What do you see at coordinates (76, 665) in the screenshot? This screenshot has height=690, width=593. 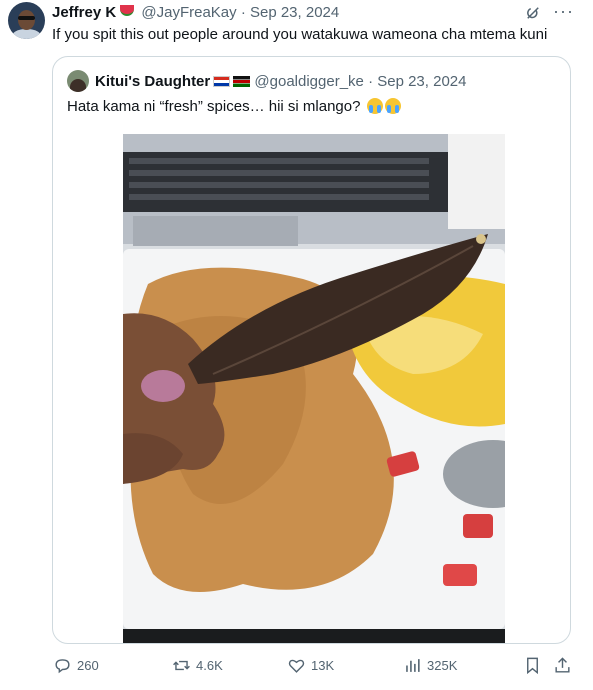 I see `reply-button: 260` at bounding box center [76, 665].